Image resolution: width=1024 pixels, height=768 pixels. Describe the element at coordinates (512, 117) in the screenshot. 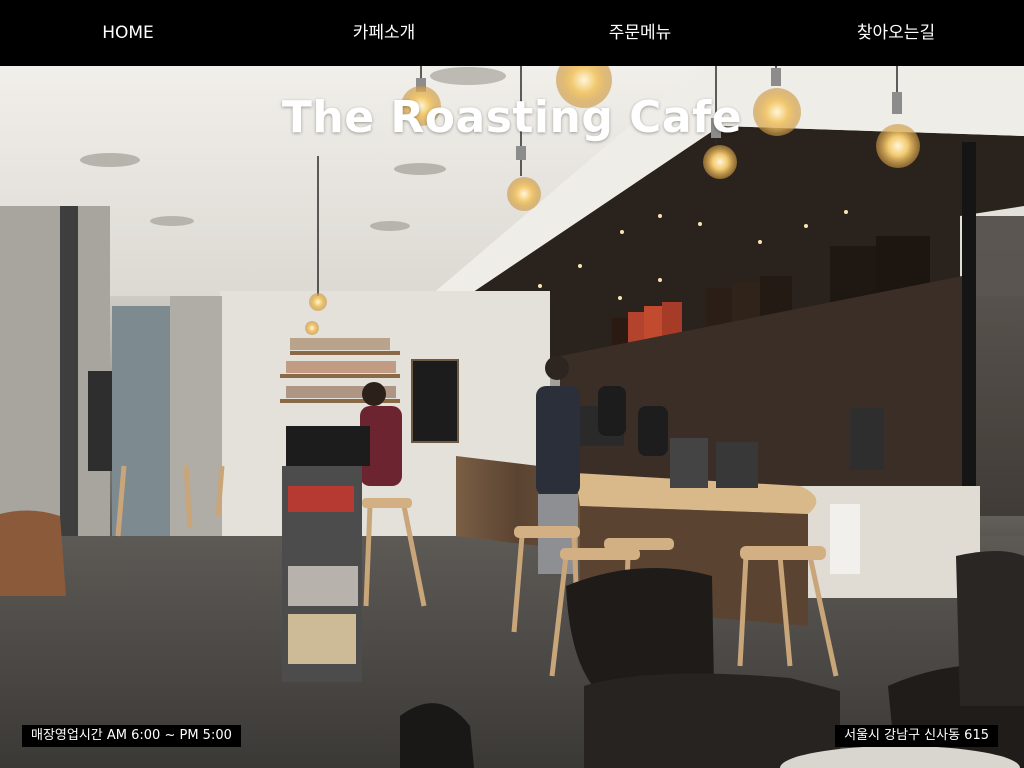

I see `hero-title: The Roasting Cafe` at that location.